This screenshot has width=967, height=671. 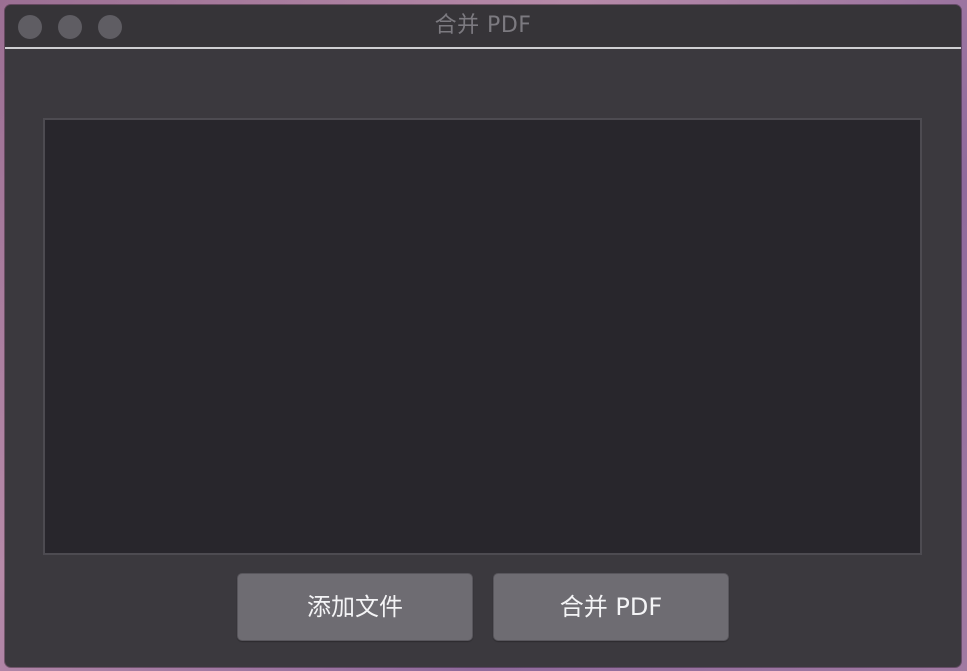 I want to click on merge-pdf-button: 合并 PDF, so click(x=611, y=607).